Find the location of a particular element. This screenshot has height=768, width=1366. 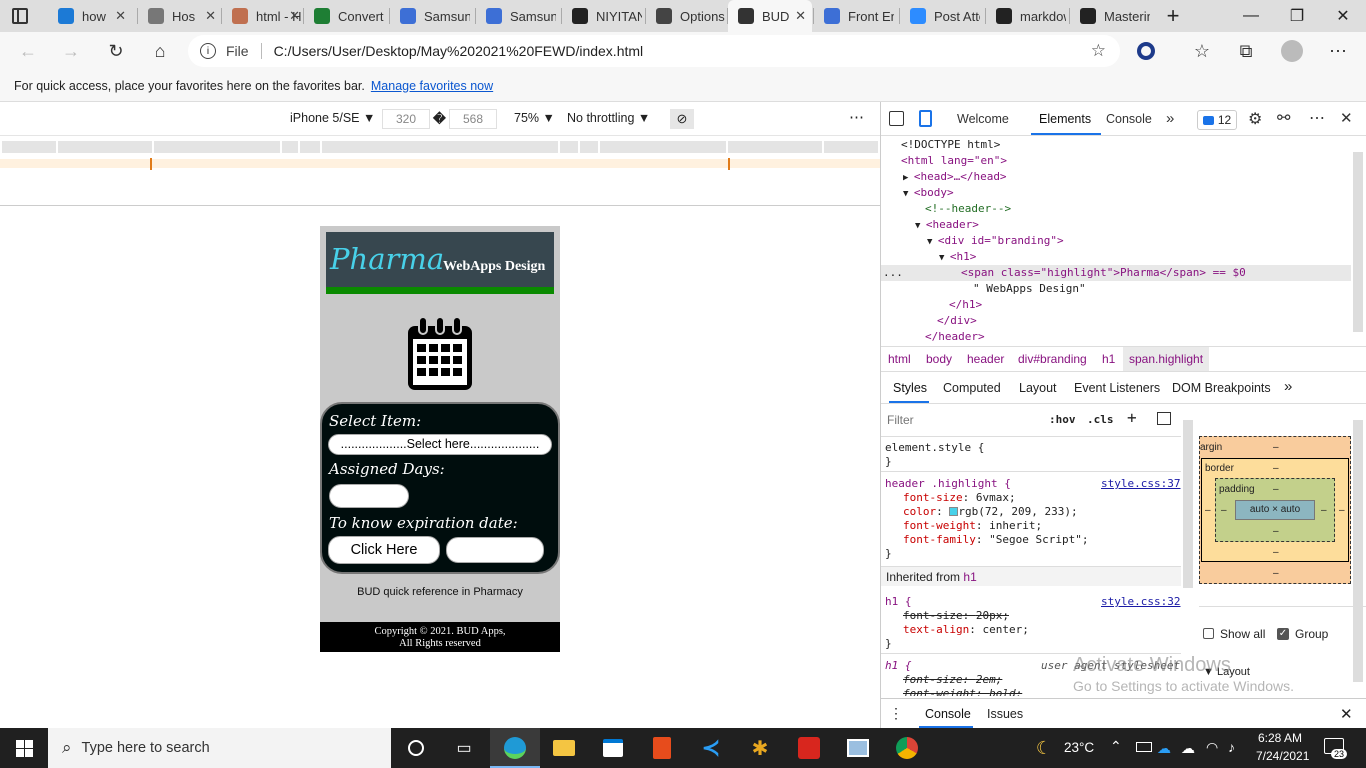

width-input: 320 is located at coordinates (406, 119).